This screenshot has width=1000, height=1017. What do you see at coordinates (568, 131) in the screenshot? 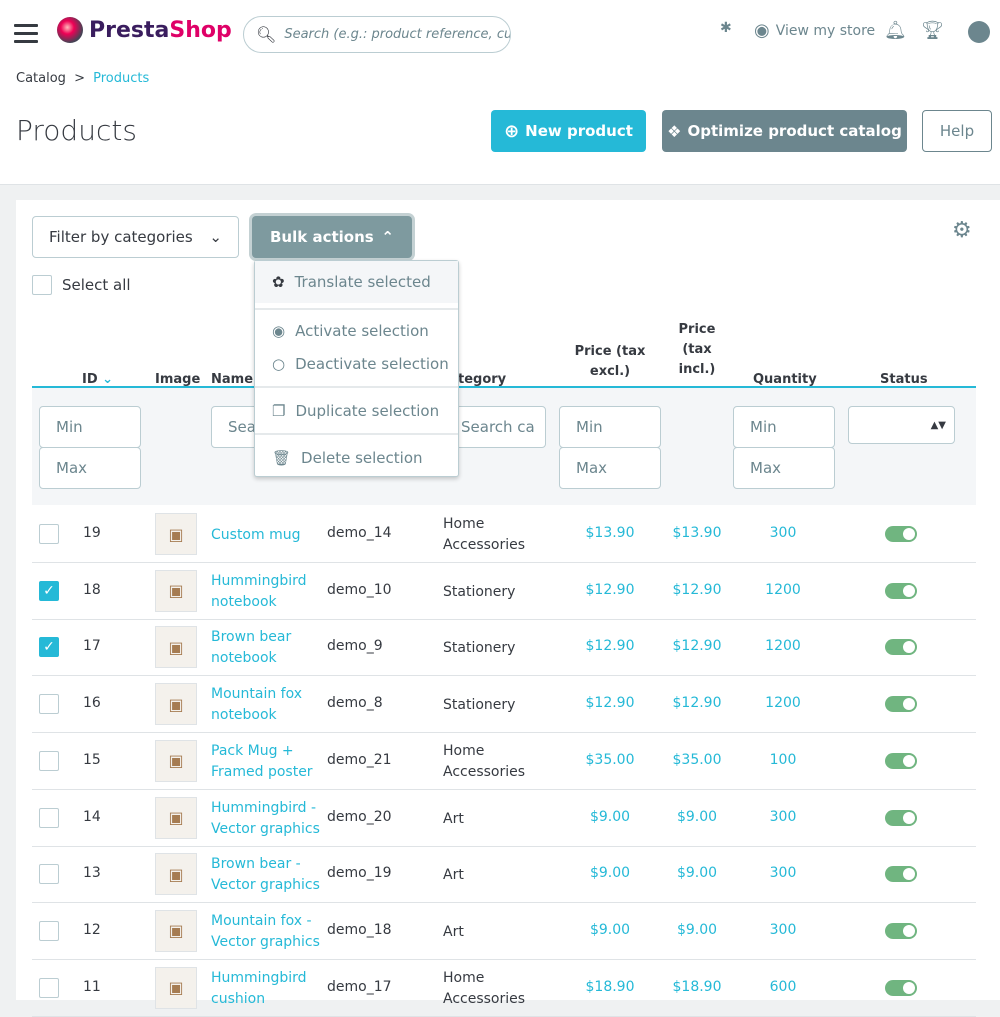
I see `new-product-button: ⊕ New product` at bounding box center [568, 131].